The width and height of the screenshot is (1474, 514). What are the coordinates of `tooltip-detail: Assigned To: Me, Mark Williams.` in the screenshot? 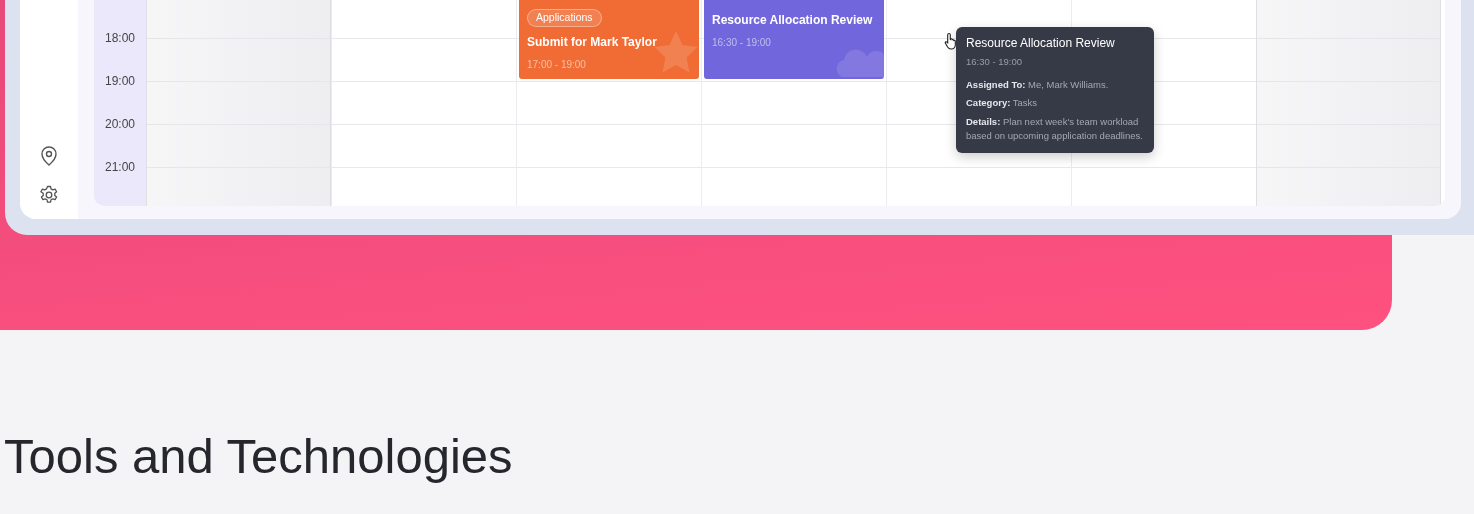 It's located at (1038, 84).